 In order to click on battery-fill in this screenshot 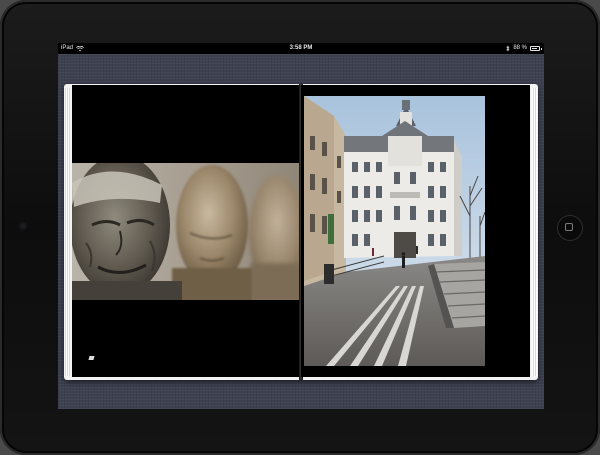, I will do `click(534, 48)`.